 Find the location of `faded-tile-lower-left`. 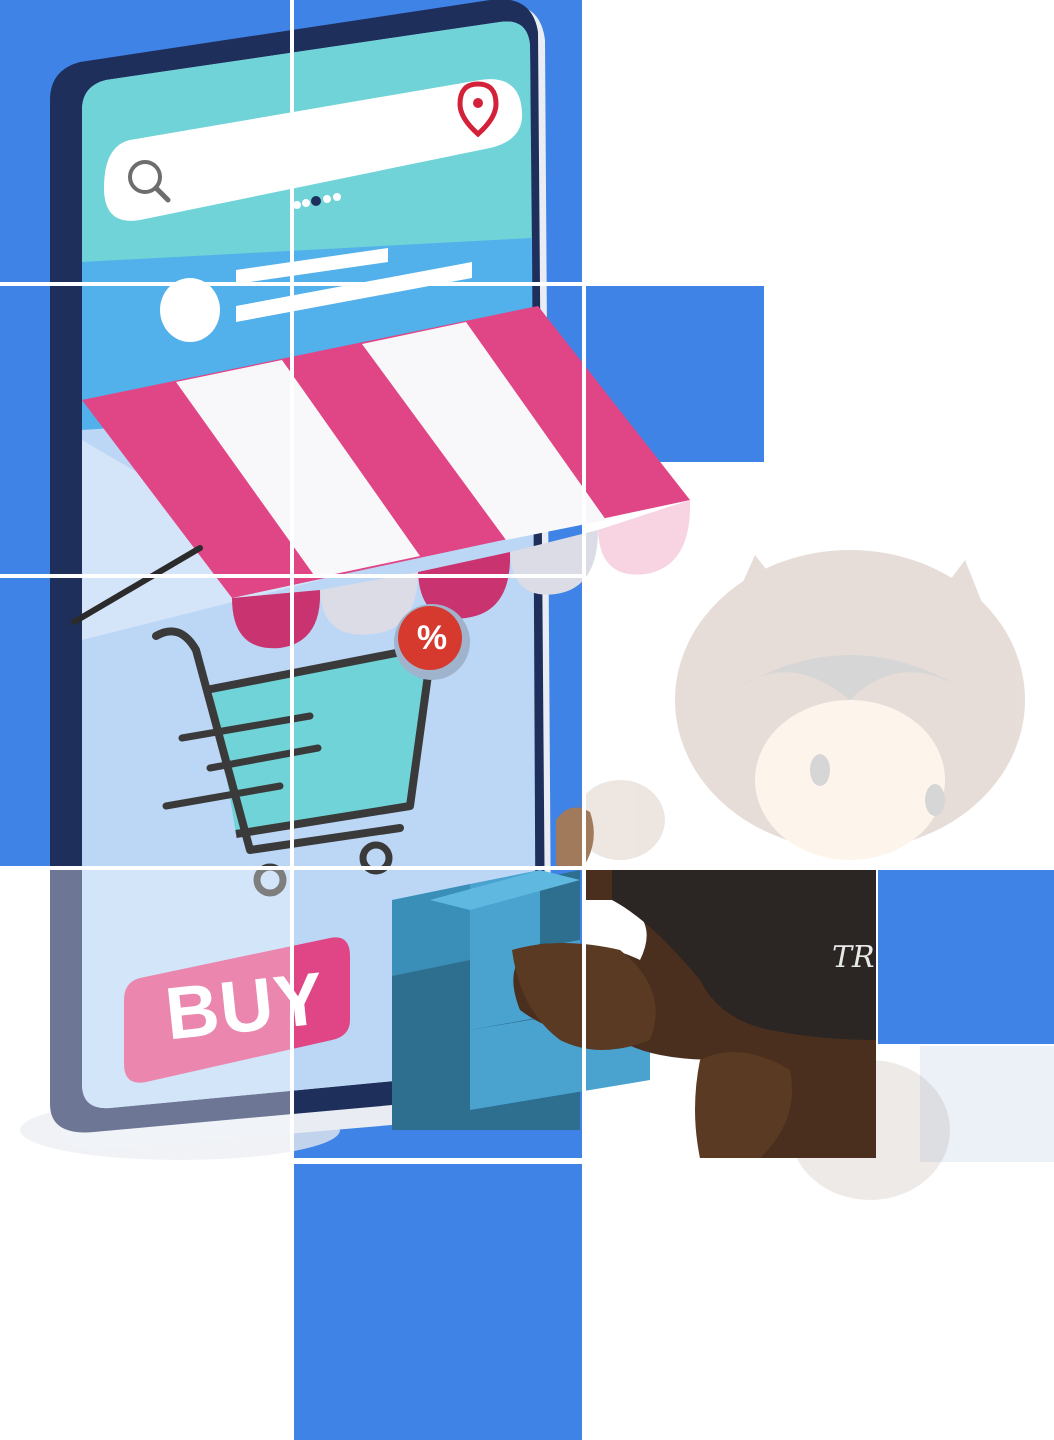

faded-tile-lower-left is located at coordinates (145, 1015).